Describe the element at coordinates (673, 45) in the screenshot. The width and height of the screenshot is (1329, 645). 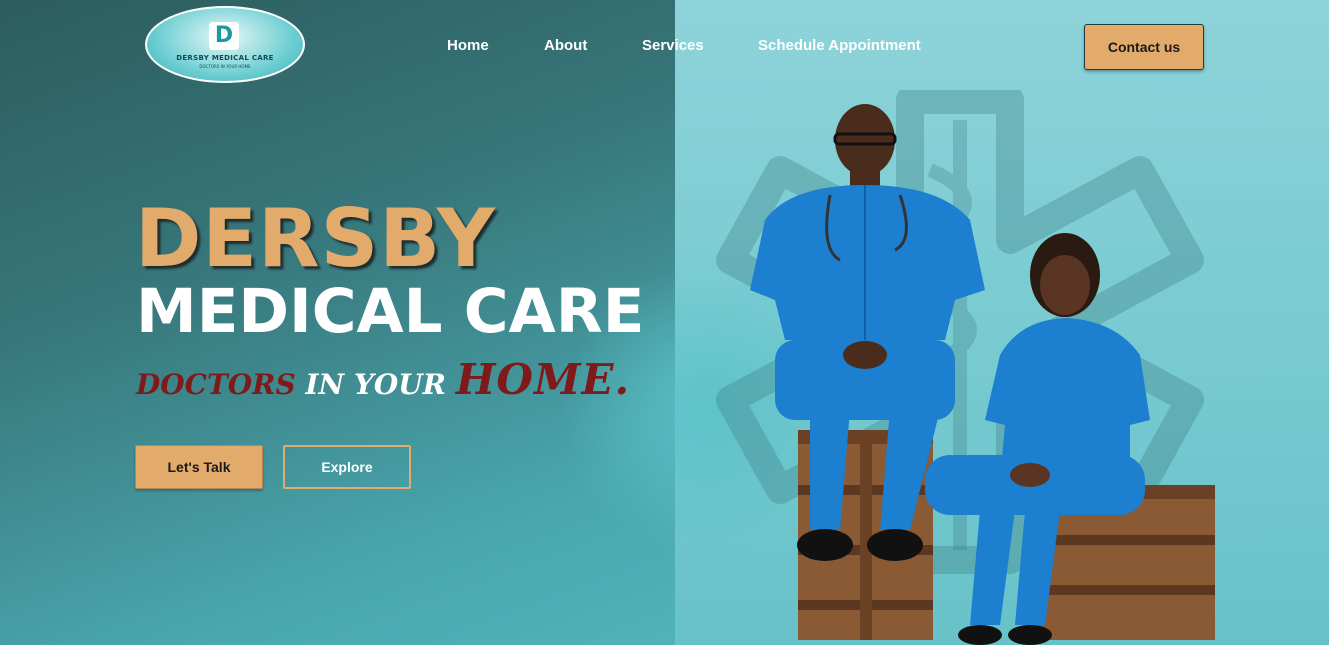
I see `nav-services-link: Services` at that location.